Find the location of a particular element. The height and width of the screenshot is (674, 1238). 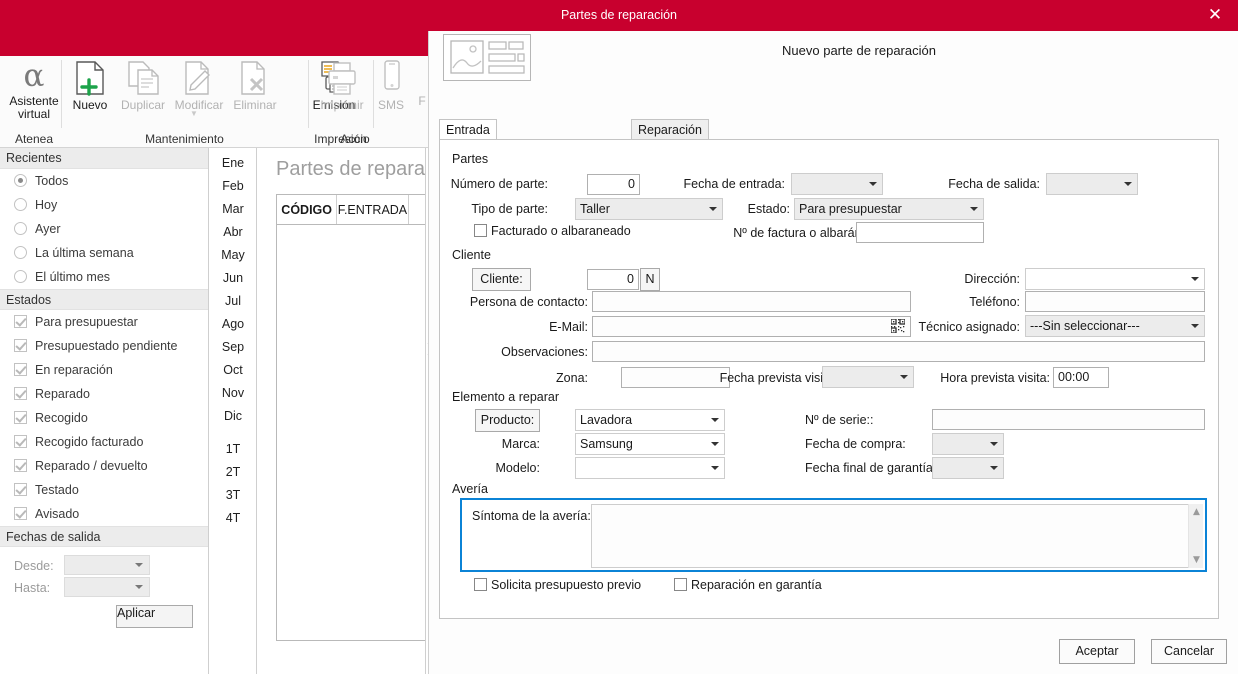

check-label: Reparado is located at coordinates (62, 394).